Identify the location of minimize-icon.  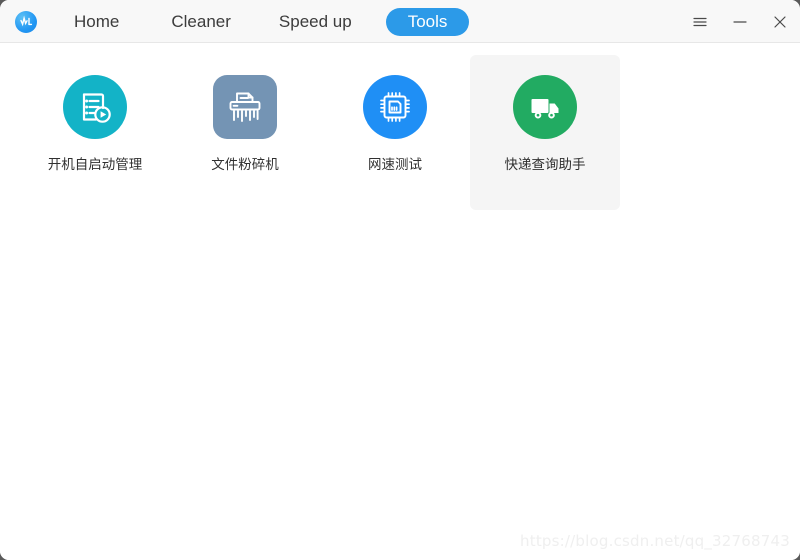
(740, 22).